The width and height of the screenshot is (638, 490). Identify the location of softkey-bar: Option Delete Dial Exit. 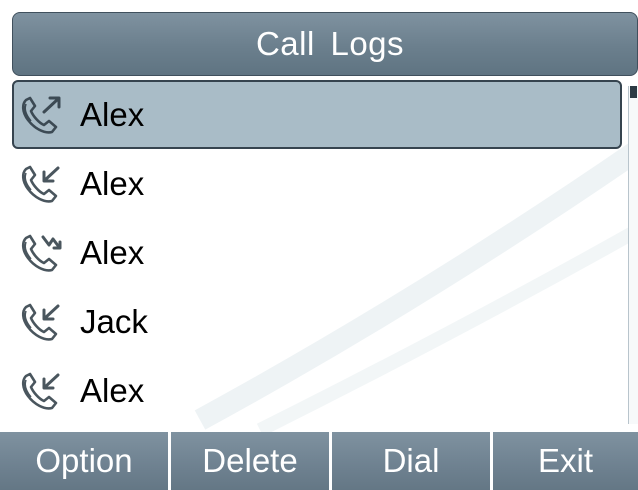
(319, 461).